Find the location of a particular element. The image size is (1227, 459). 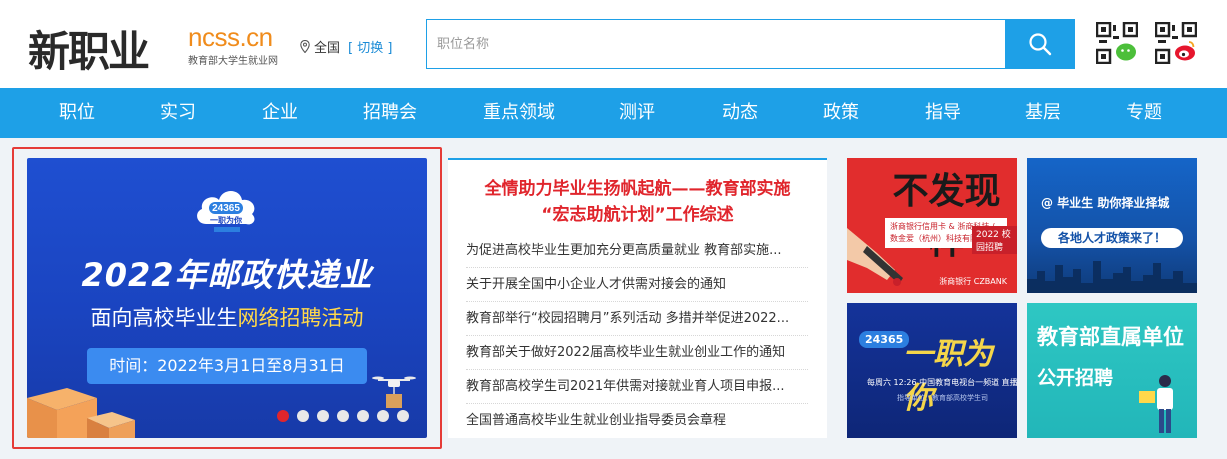

search-input is located at coordinates (716, 44).